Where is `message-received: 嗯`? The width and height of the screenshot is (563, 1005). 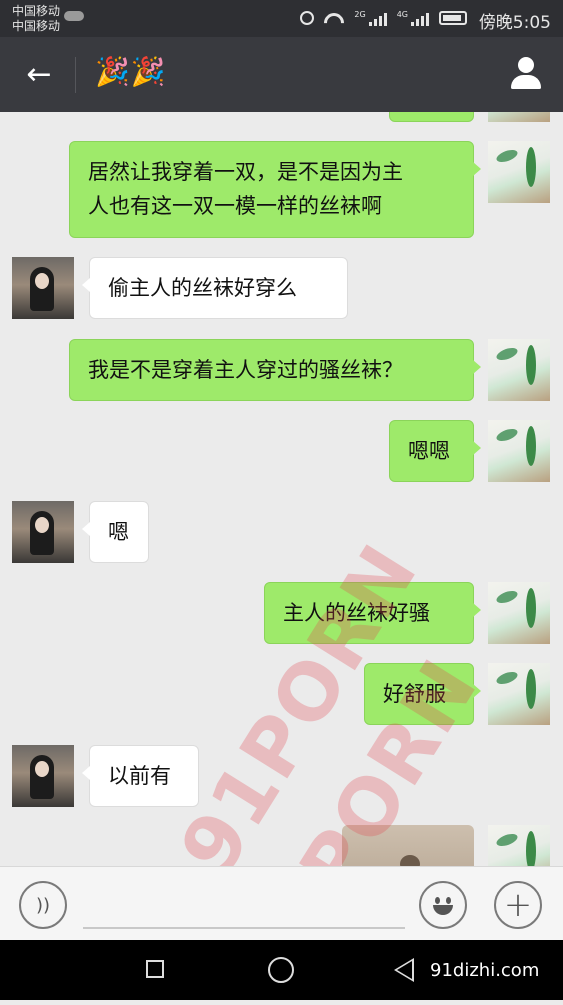
message-received: 嗯 is located at coordinates (115, 532).